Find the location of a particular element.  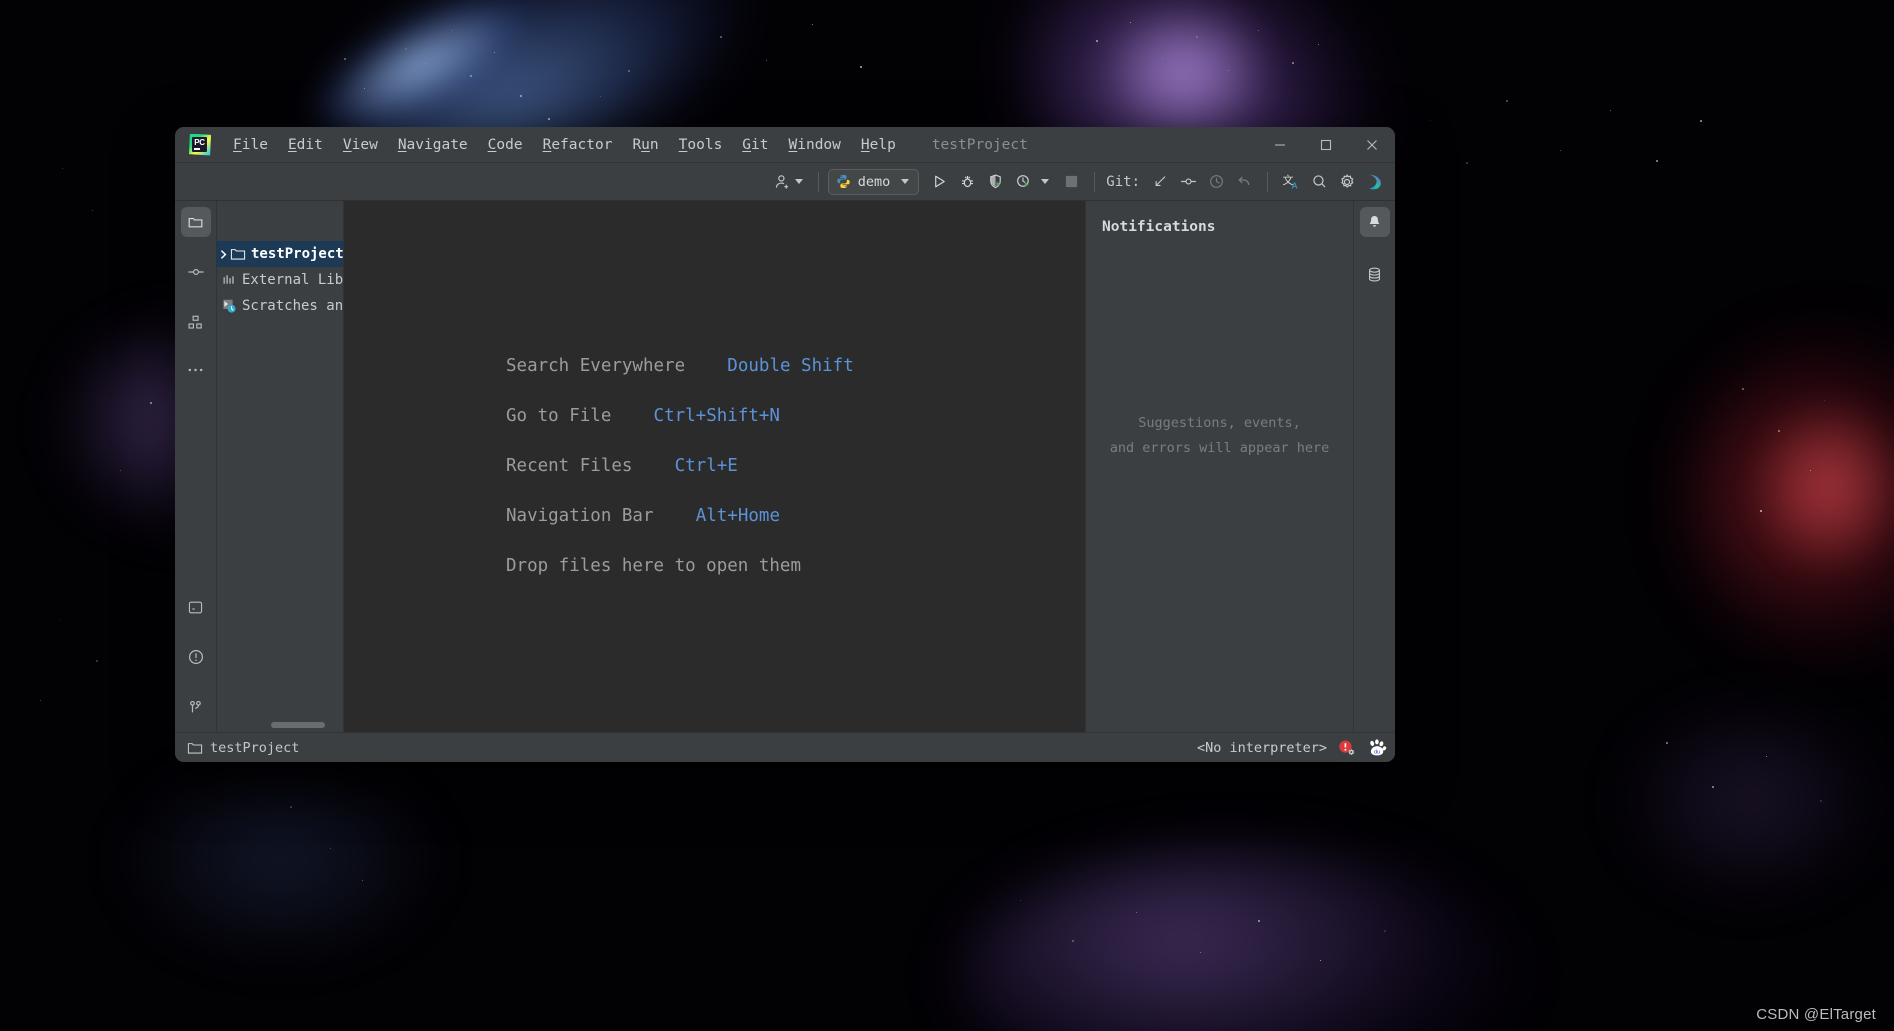

chevron-down-icon is located at coordinates (905, 181).